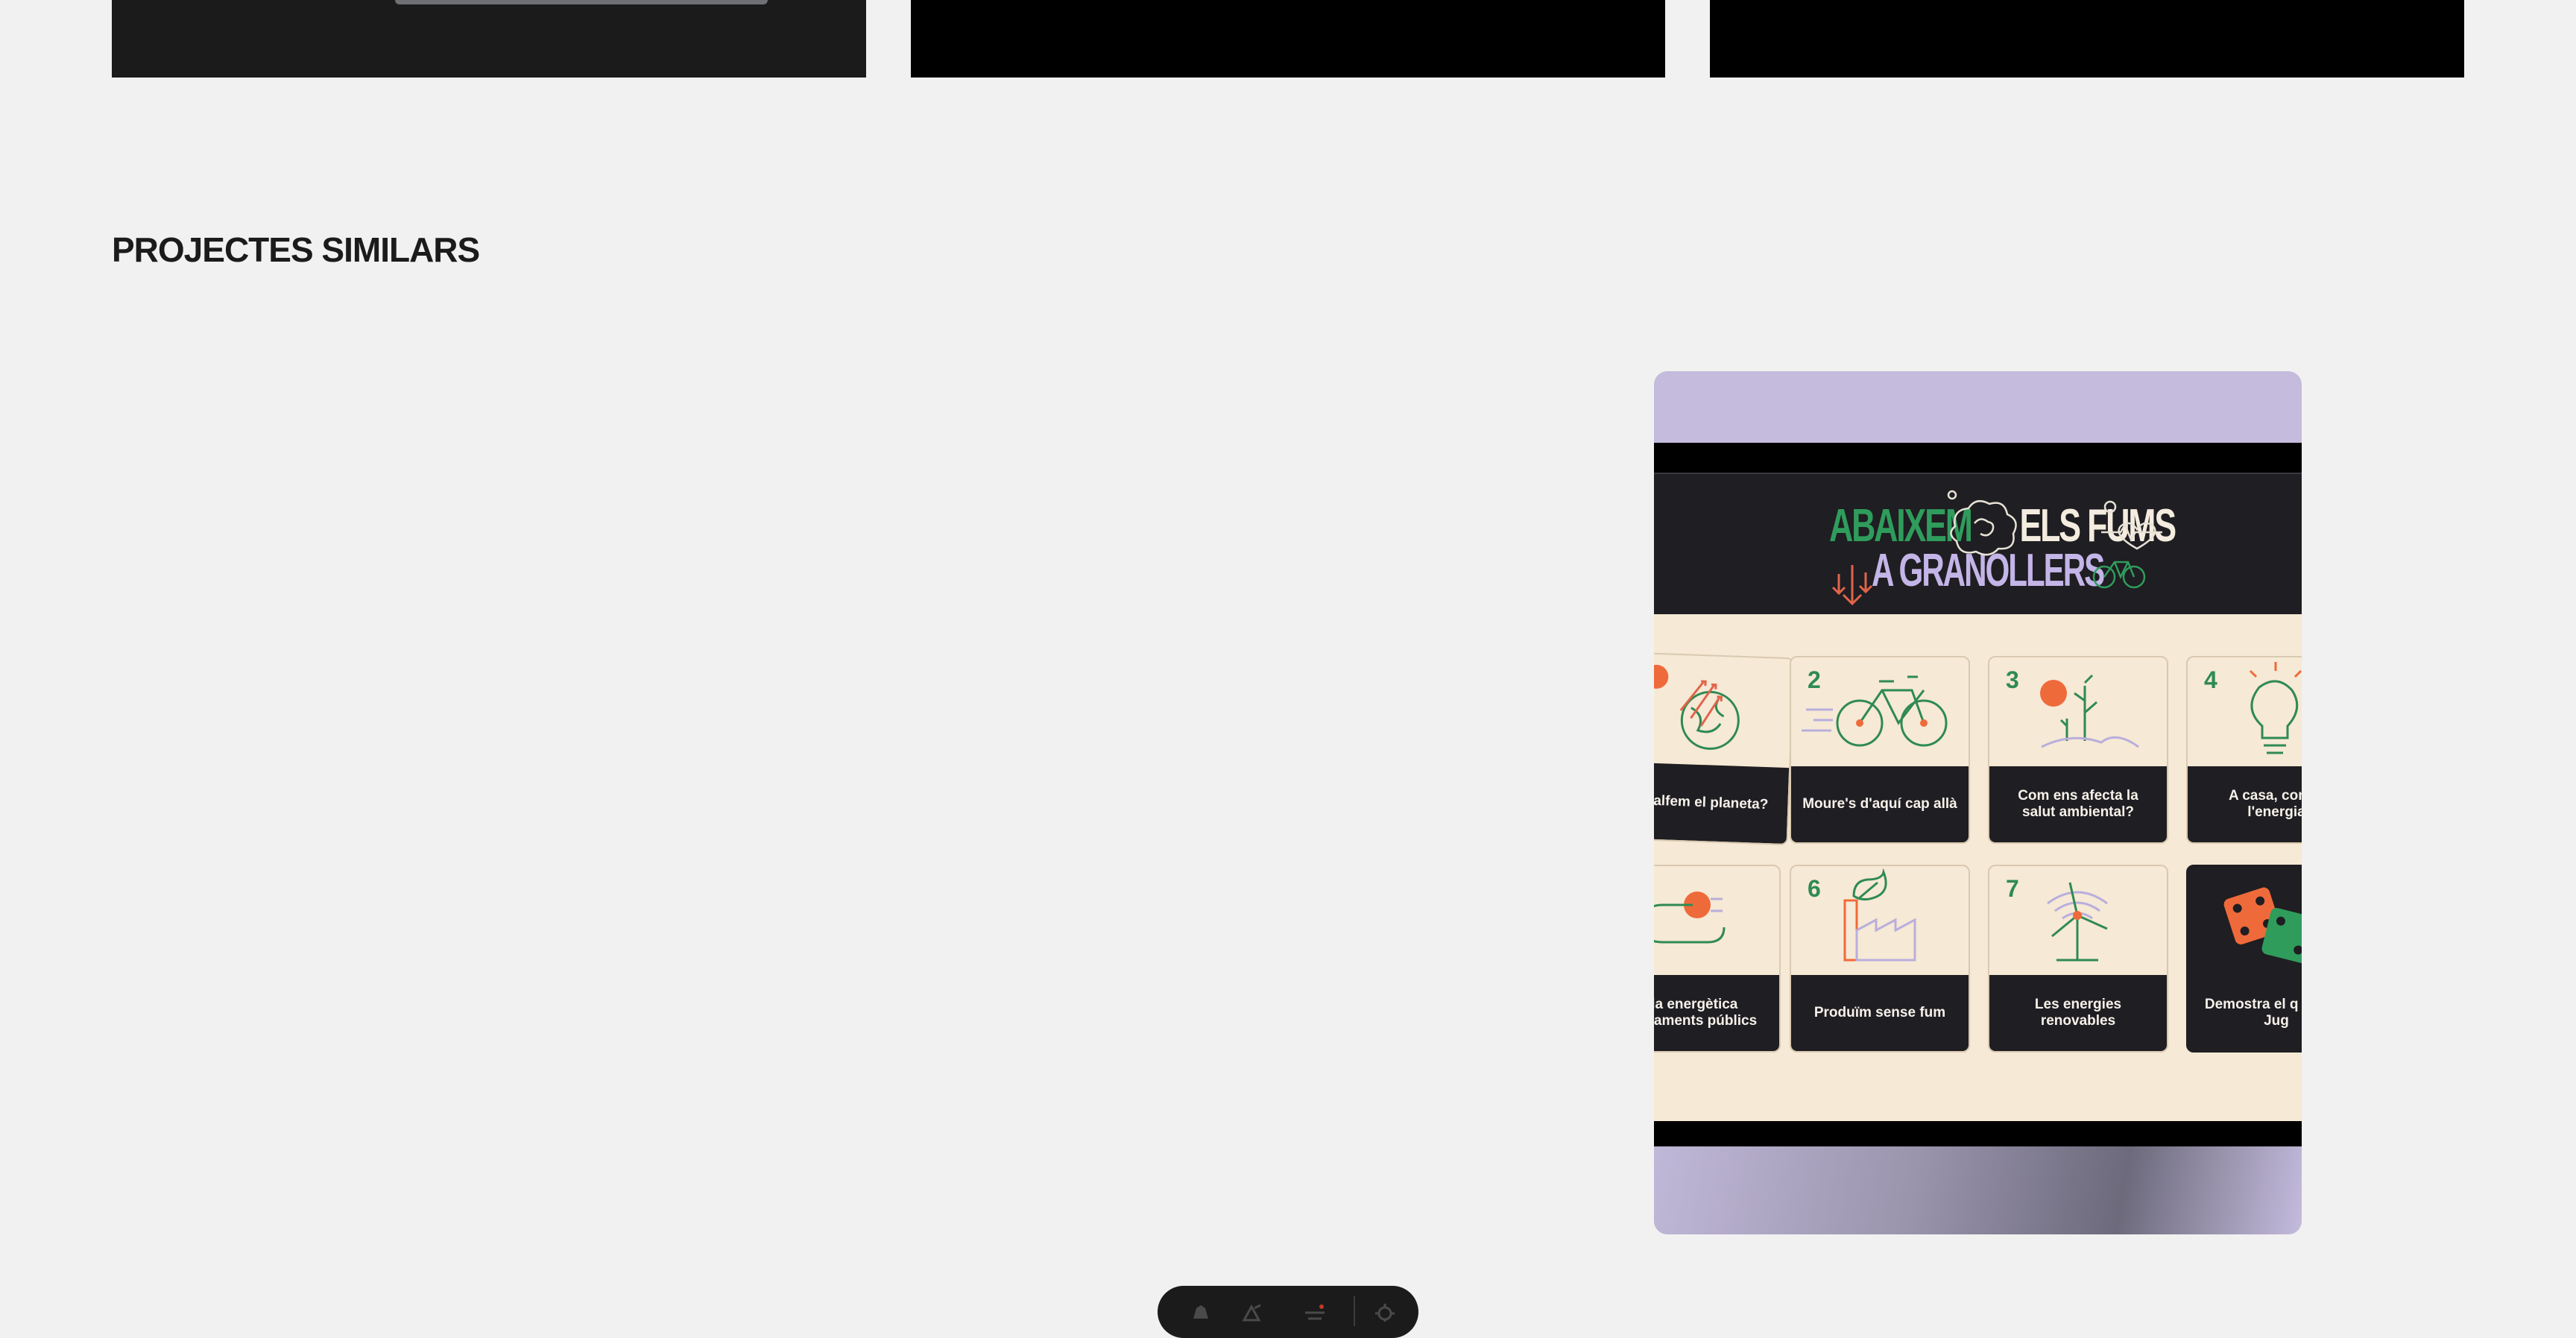  What do you see at coordinates (296, 249) in the screenshot?
I see `section-title: PROJECTES SIMILARS` at bounding box center [296, 249].